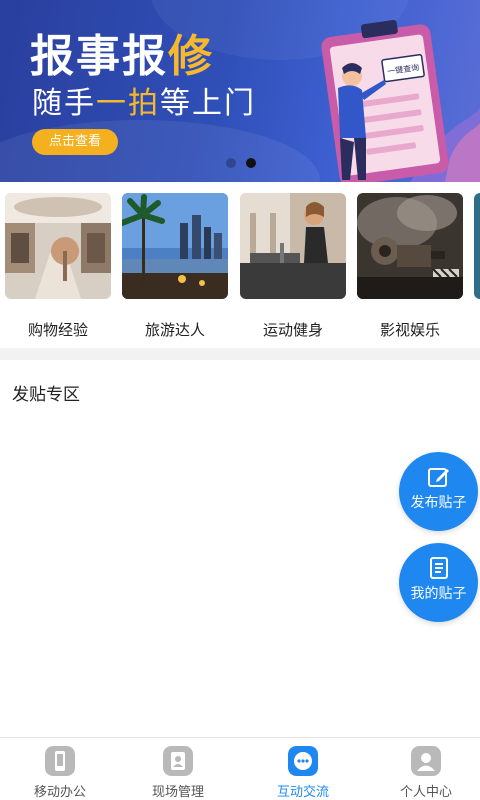  What do you see at coordinates (57, 330) in the screenshot?
I see `category-label: 购物经验` at bounding box center [57, 330].